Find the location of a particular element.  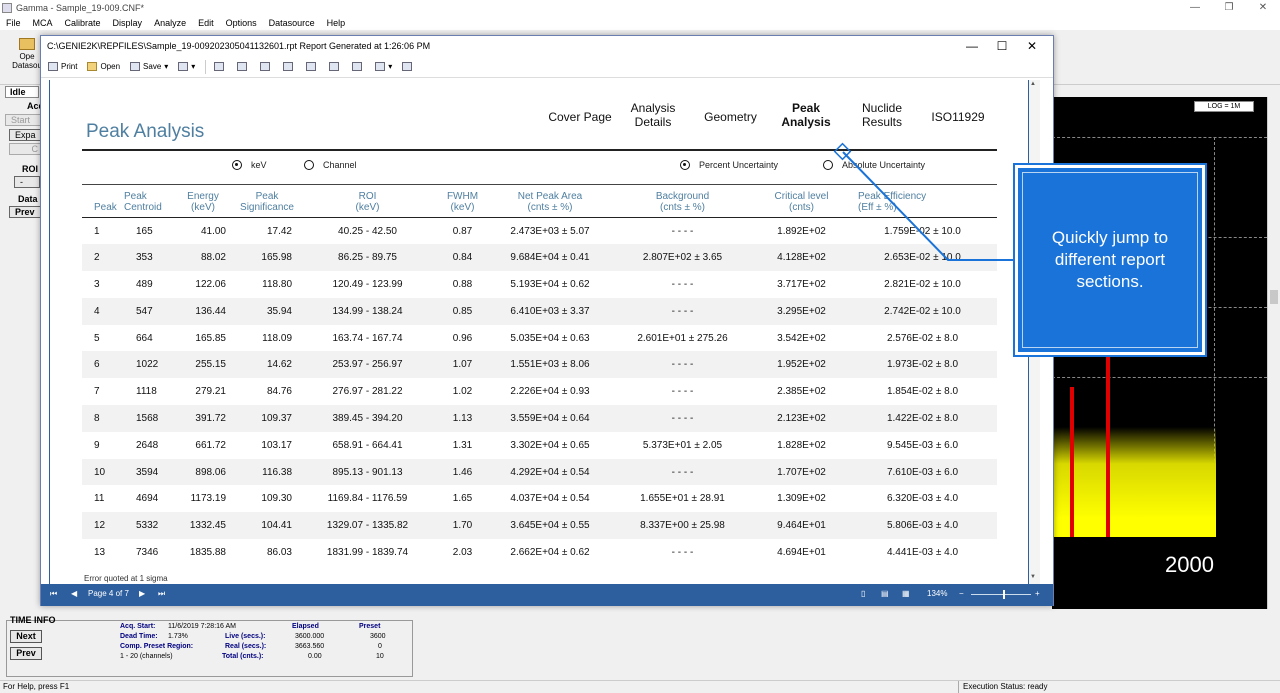

cell-centroid: 5332 is located at coordinates (148, 526).